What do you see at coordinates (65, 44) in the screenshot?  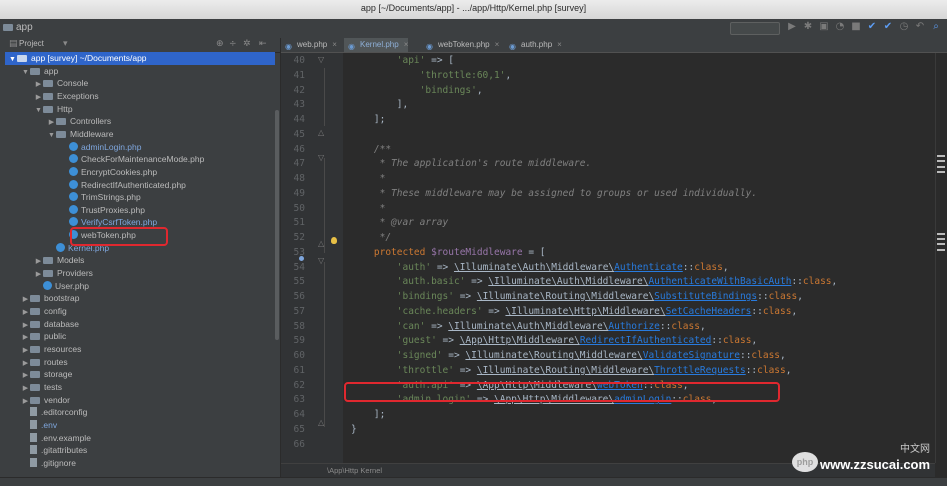 I see `chevron-down-icon: ▾` at bounding box center [65, 44].